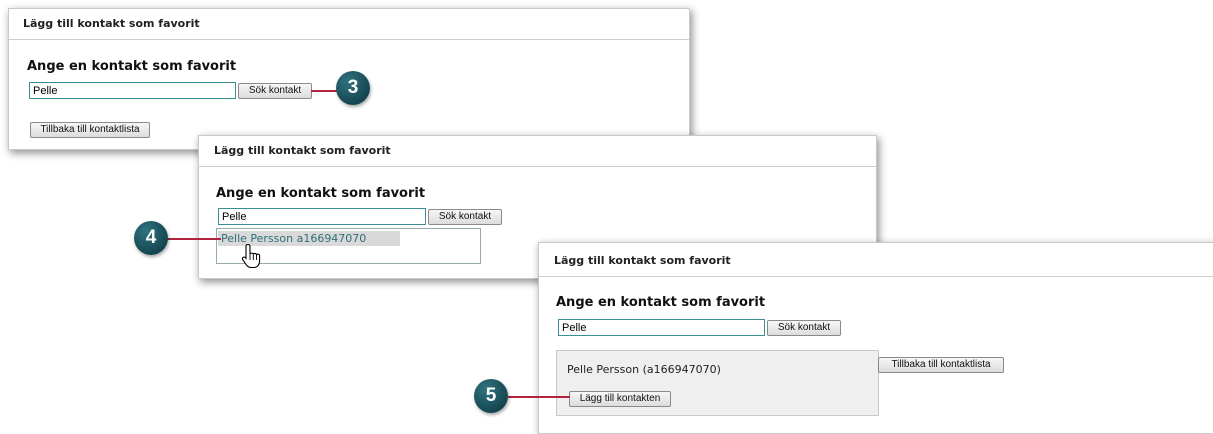 Image resolution: width=1213 pixels, height=434 pixels. What do you see at coordinates (644, 369) in the screenshot?
I see `selected-contact-label: Pelle Persson (a166947070)` at bounding box center [644, 369].